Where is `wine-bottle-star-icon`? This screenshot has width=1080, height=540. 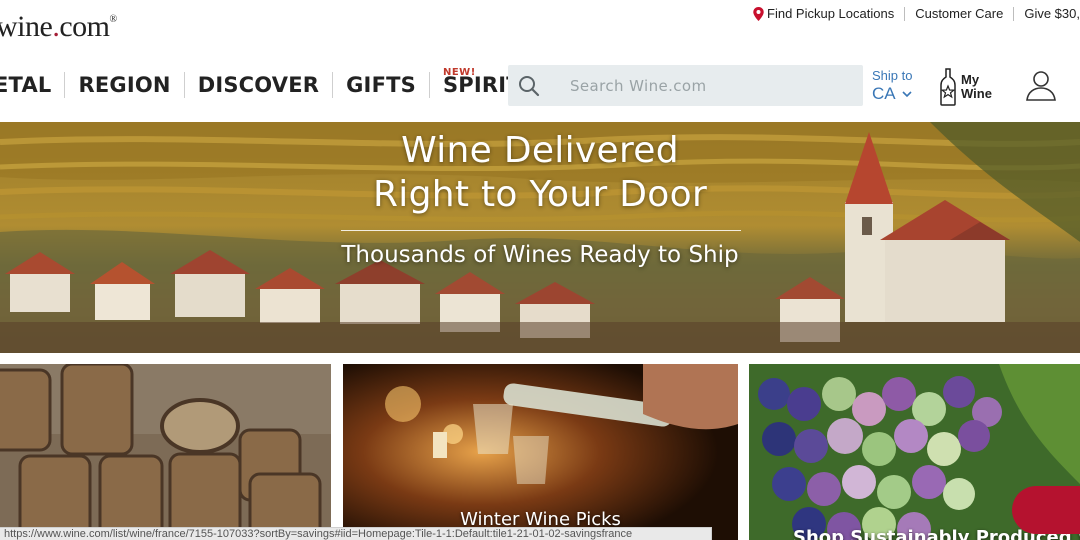 wine-bottle-star-icon is located at coordinates (948, 87).